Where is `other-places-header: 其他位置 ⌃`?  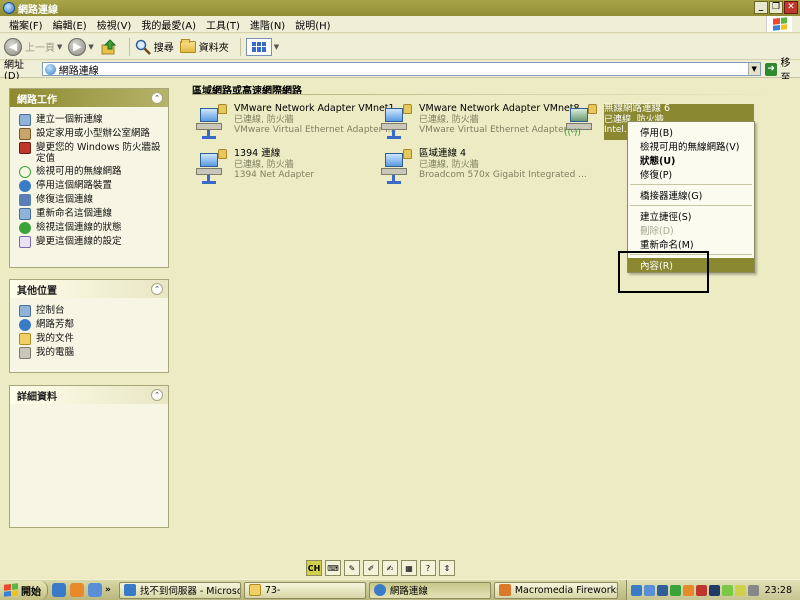
other-places-header: 其他位置 ⌃ is located at coordinates (89, 289).